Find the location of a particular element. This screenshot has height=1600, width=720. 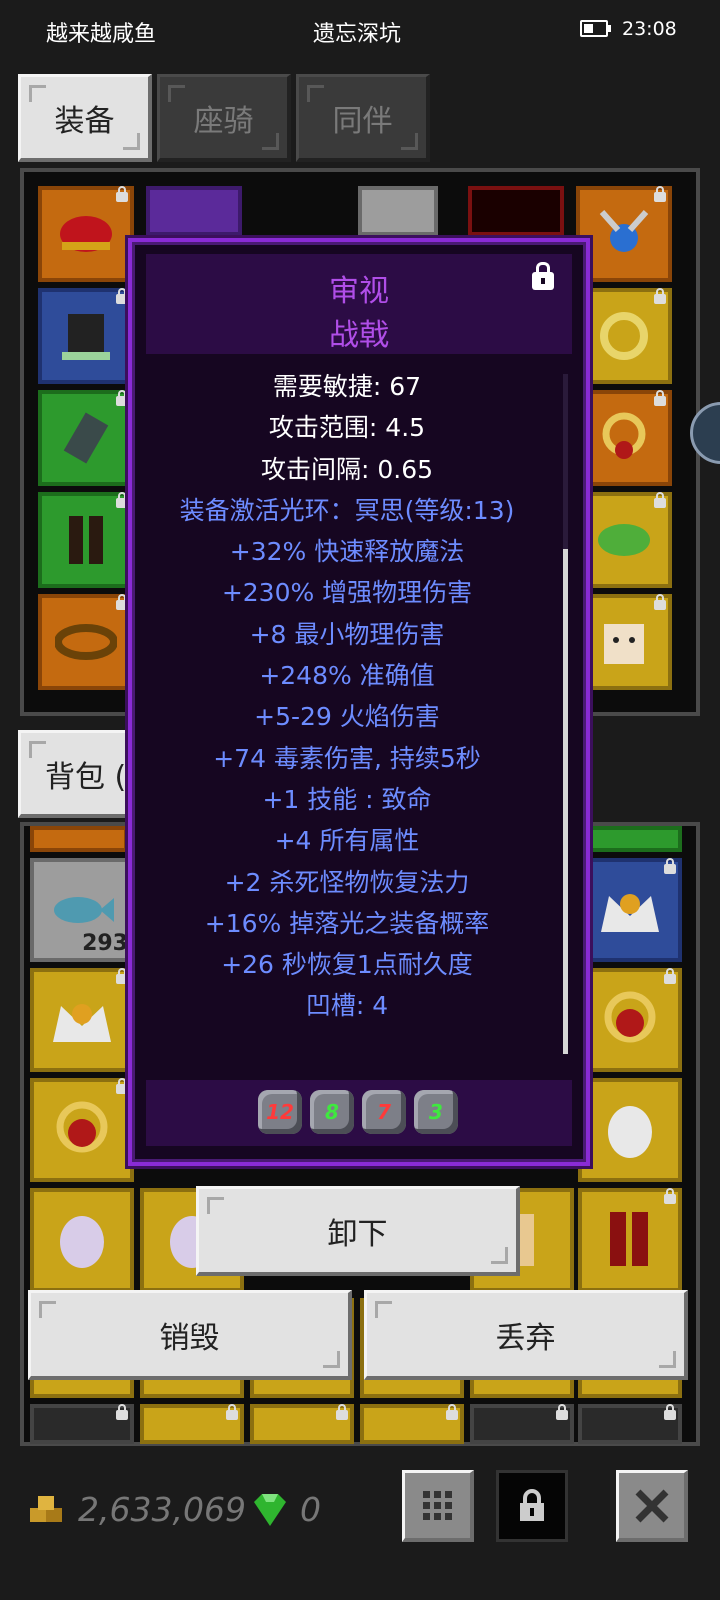

stat-line: +5-29 火焰伤害 is located at coordinates (347, 717).